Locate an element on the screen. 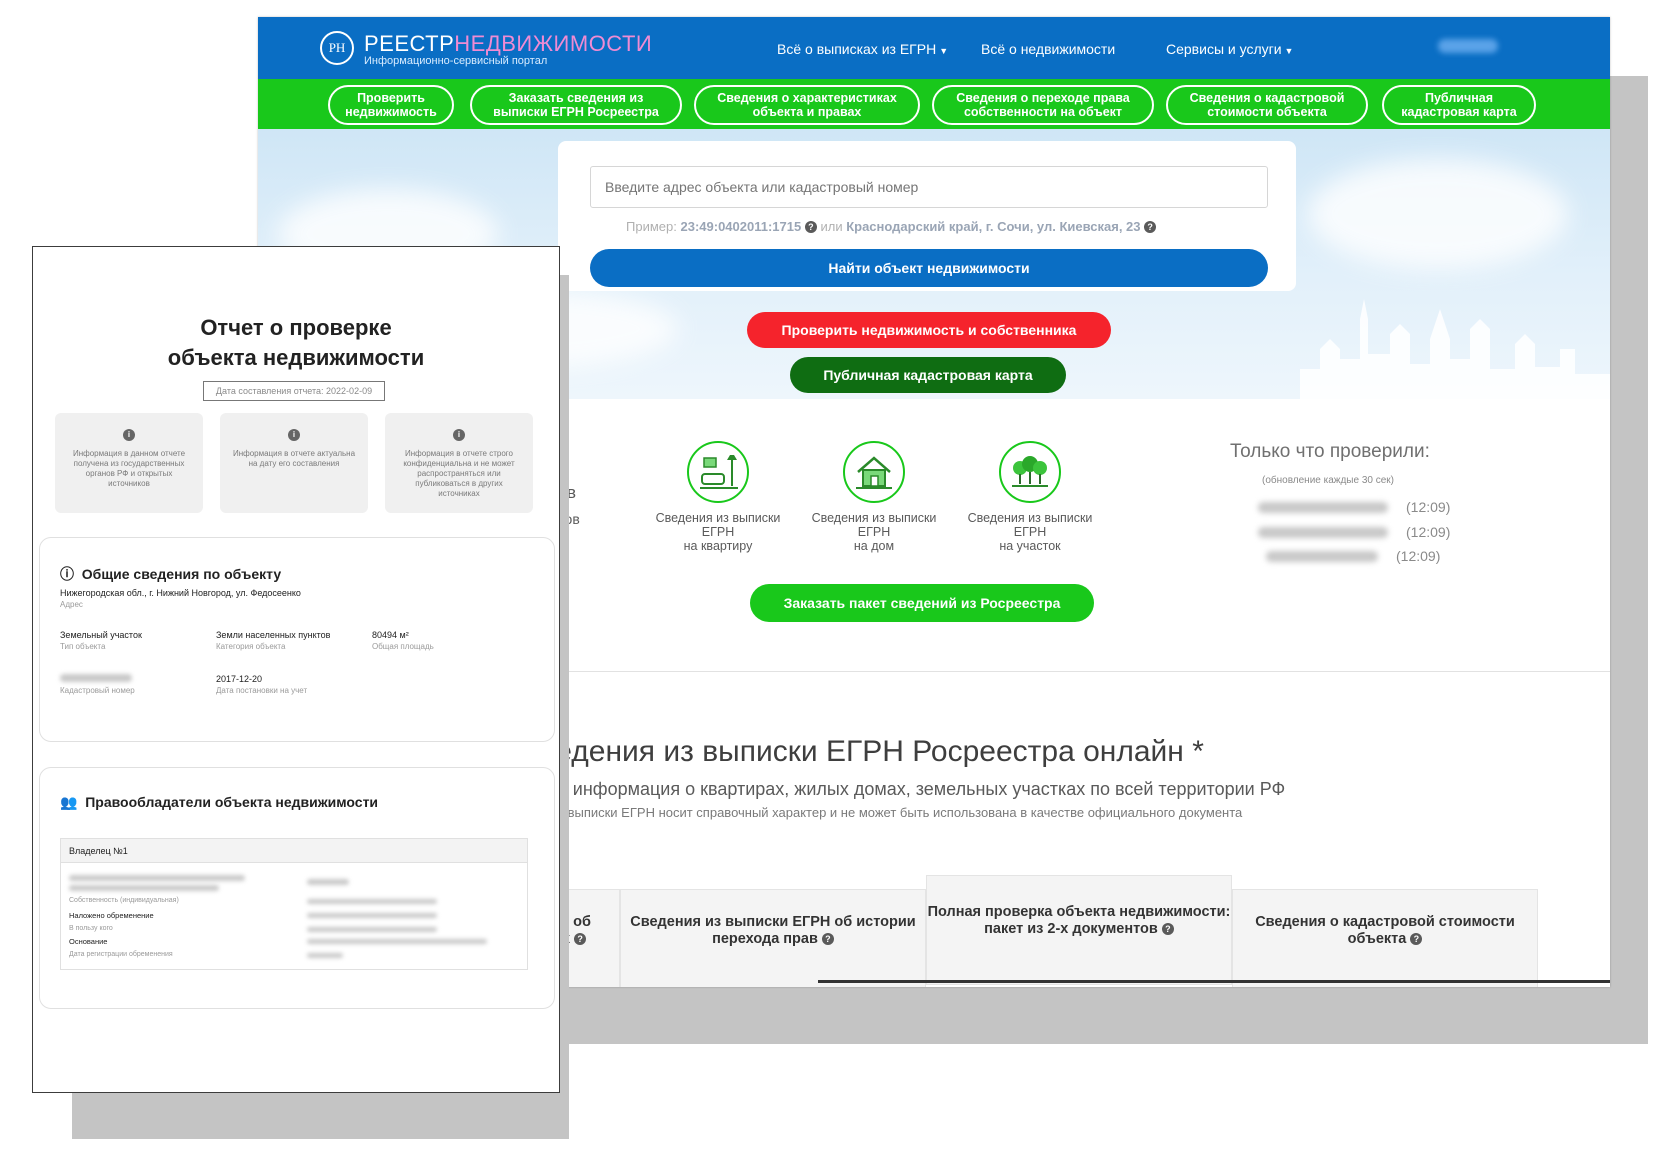 The height and width of the screenshot is (1167, 1666). public-map-button: Публичная кадастровая карта is located at coordinates (928, 375).